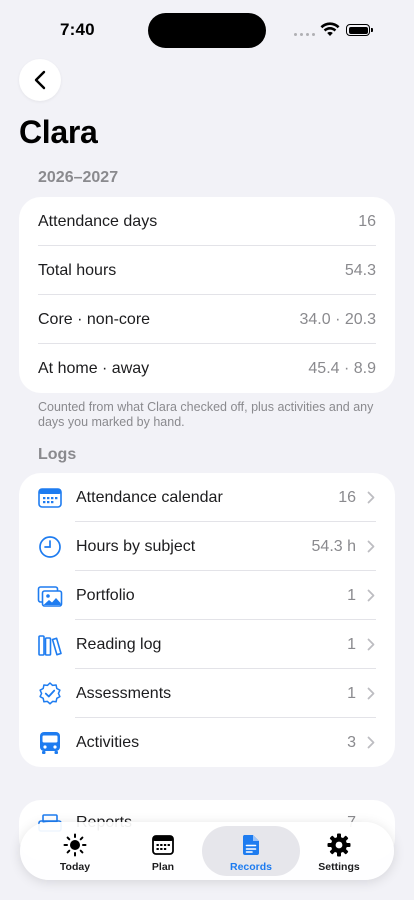 The height and width of the screenshot is (900, 414). What do you see at coordinates (250, 867) in the screenshot?
I see `tab-label: Records` at bounding box center [250, 867].